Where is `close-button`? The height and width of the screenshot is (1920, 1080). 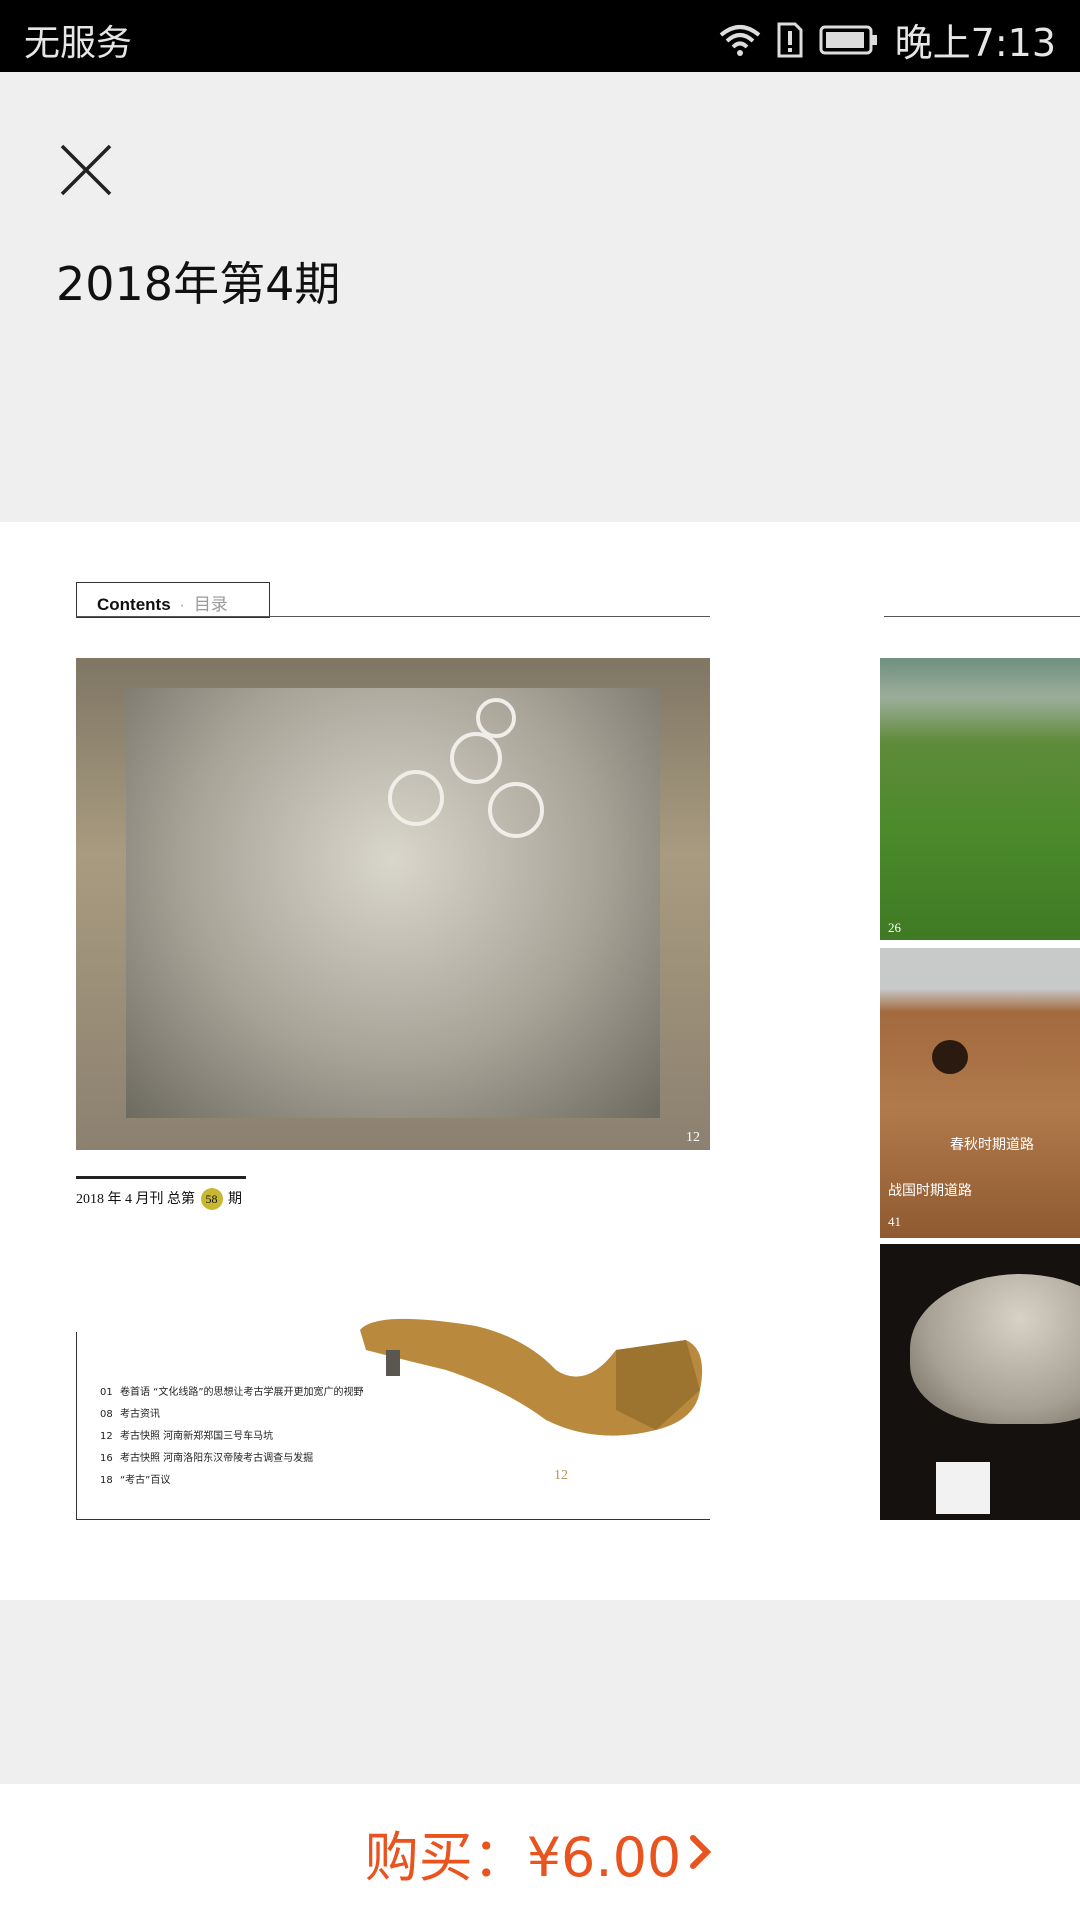
close-button is located at coordinates (86, 170).